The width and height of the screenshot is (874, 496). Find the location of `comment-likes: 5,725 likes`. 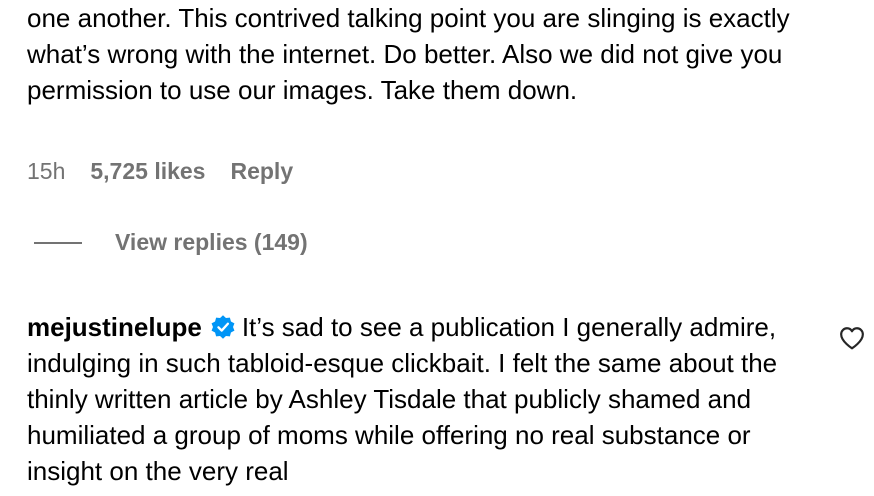

comment-likes: 5,725 likes is located at coordinates (147, 171).